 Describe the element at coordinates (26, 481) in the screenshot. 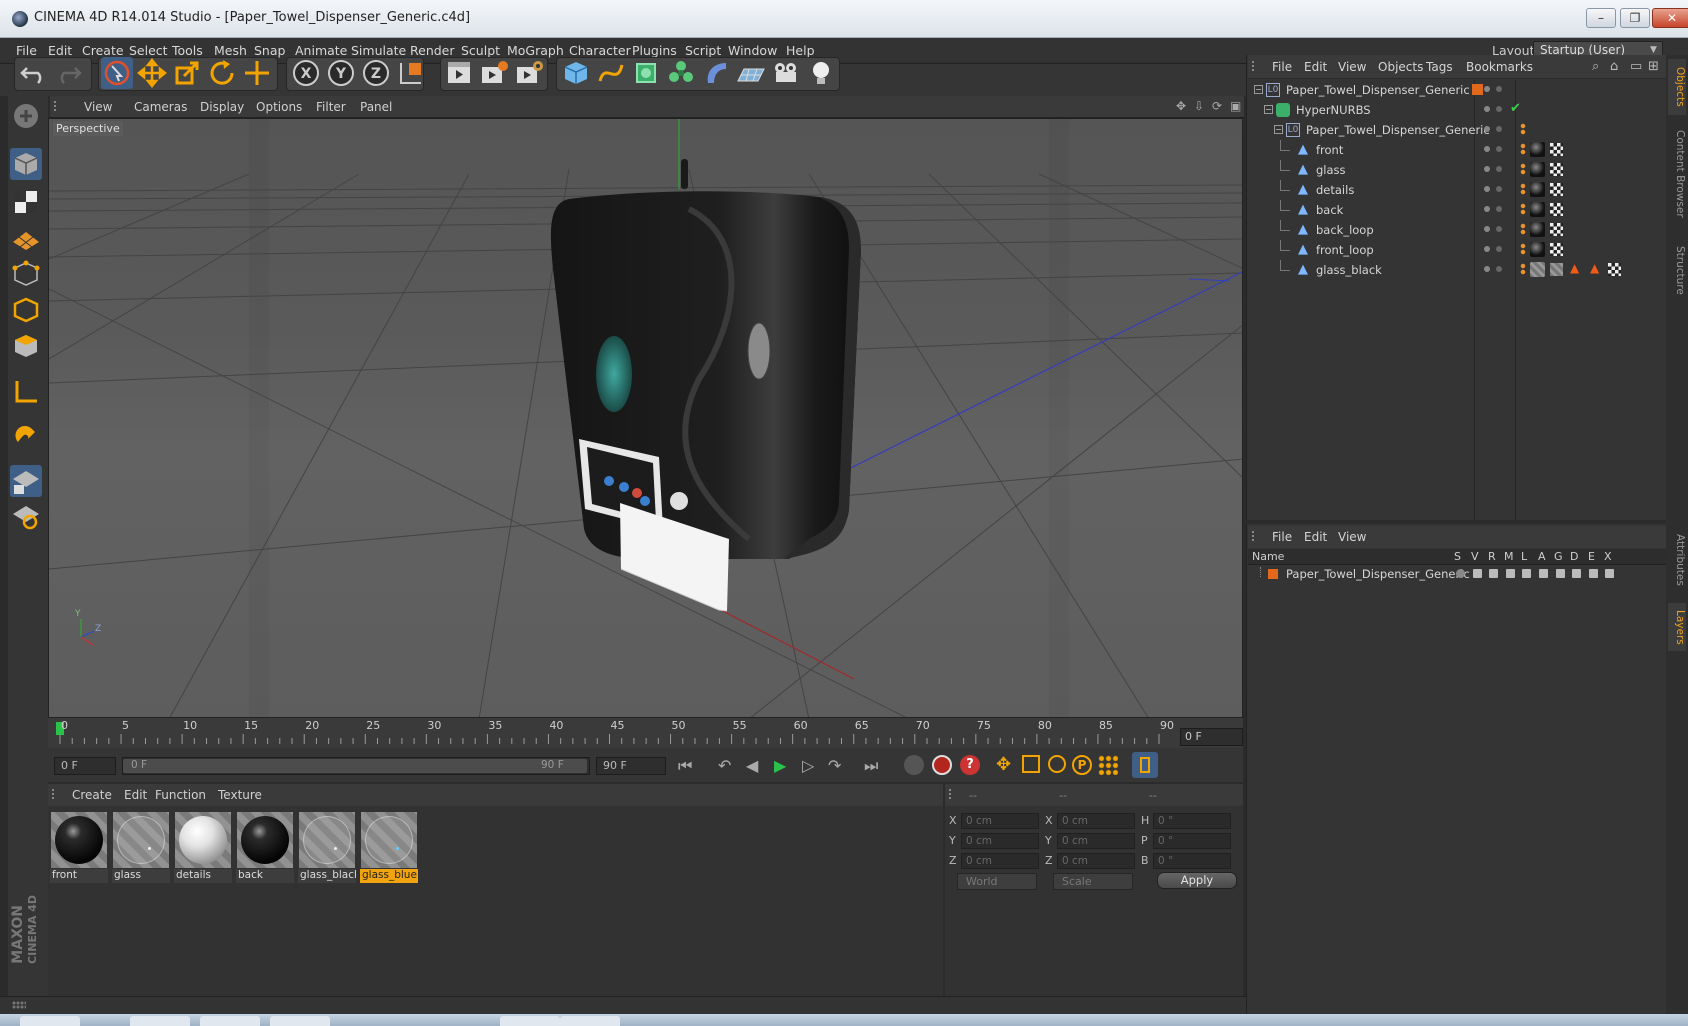

I see `workplane-lock-icon` at that location.